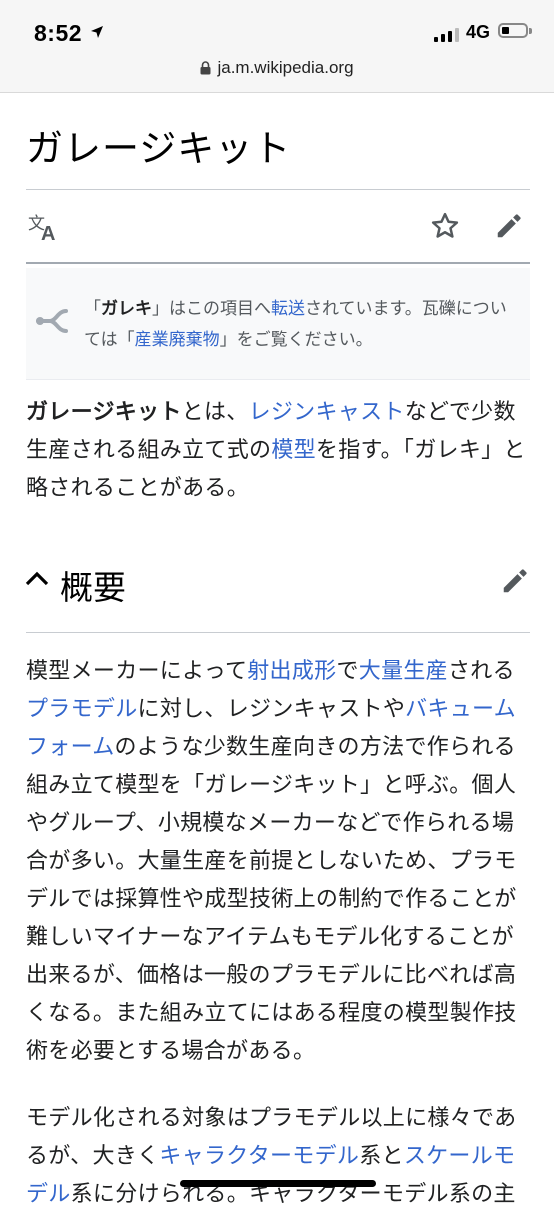 This screenshot has height=1214, width=554. I want to click on battery-tip, so click(530, 31).